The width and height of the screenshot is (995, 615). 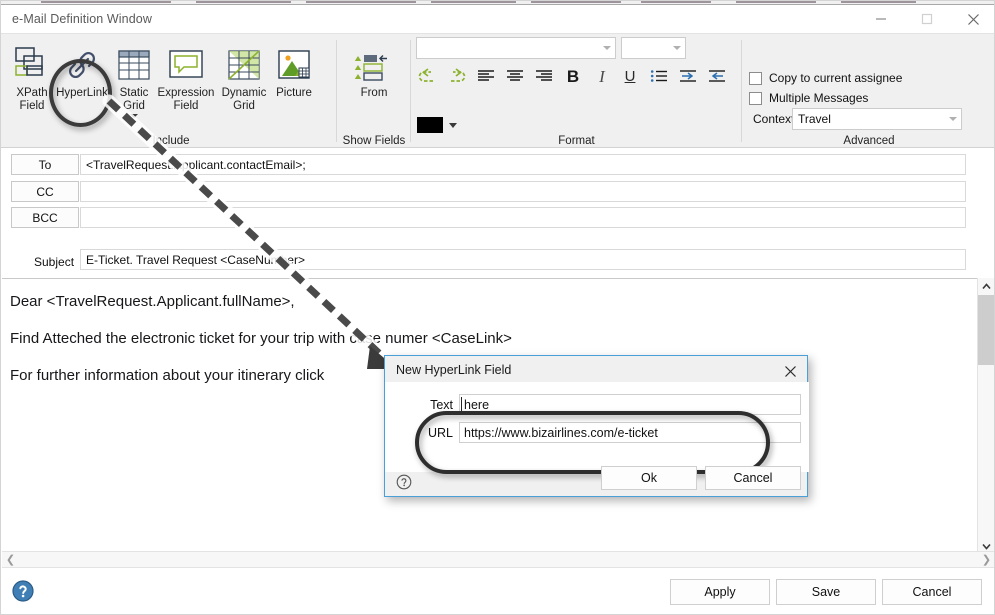 I want to click on context-value: Travel, so click(x=814, y=119).